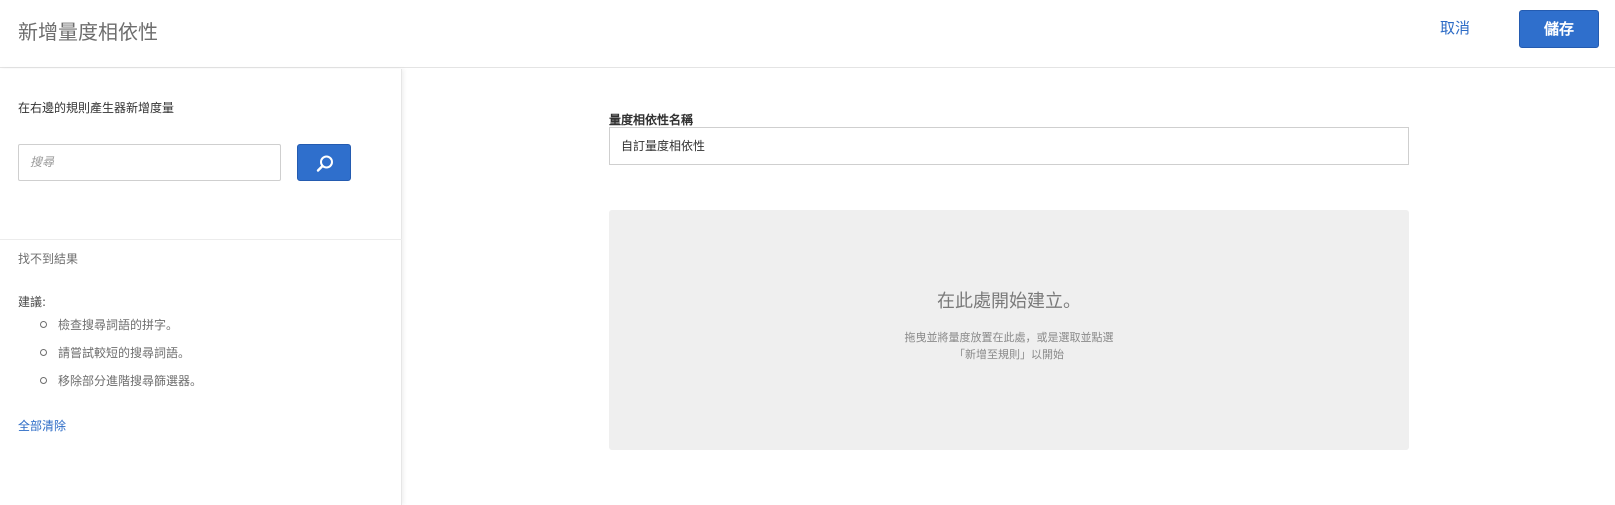 The width and height of the screenshot is (1615, 505). I want to click on drop-zone-hint-line1: 拖曳並將量度放置在此處，或是選取並點選, so click(1009, 337).